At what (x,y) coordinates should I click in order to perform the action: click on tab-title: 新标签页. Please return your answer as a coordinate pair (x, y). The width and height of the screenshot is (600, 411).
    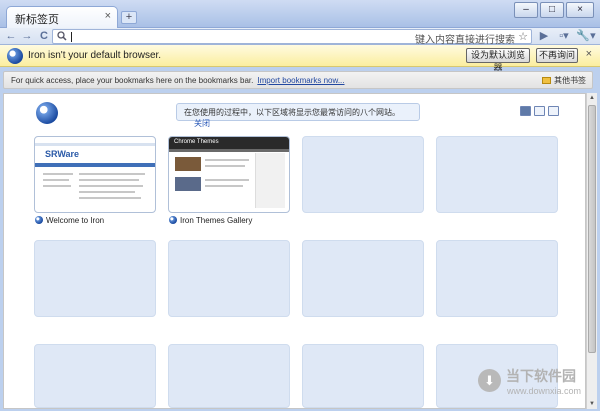
    Looking at the image, I should click on (37, 20).